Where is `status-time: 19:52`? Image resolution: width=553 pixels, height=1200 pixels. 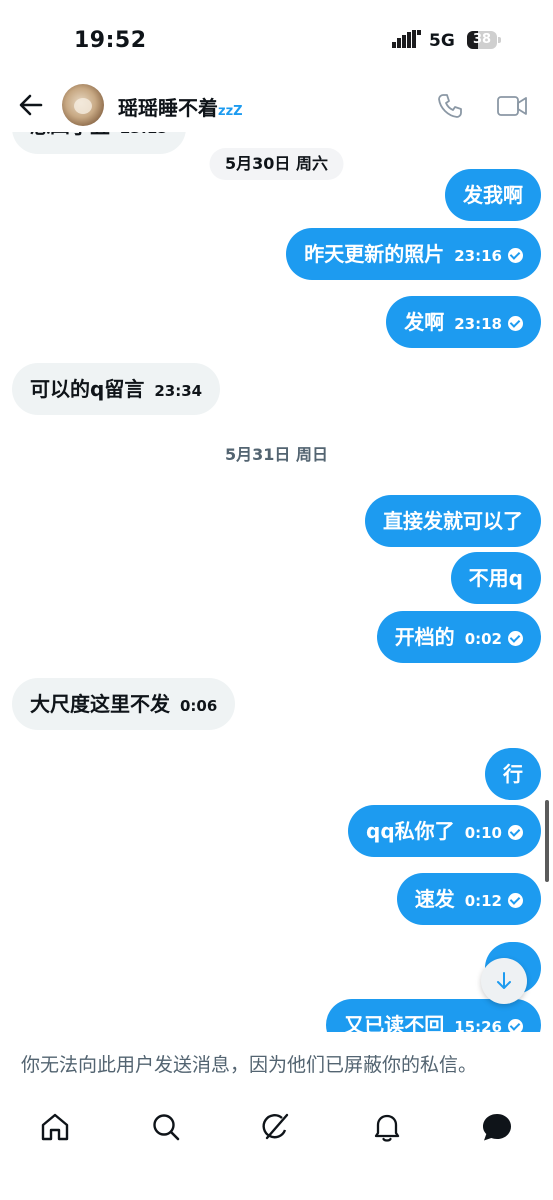
status-time: 19:52 is located at coordinates (110, 40).